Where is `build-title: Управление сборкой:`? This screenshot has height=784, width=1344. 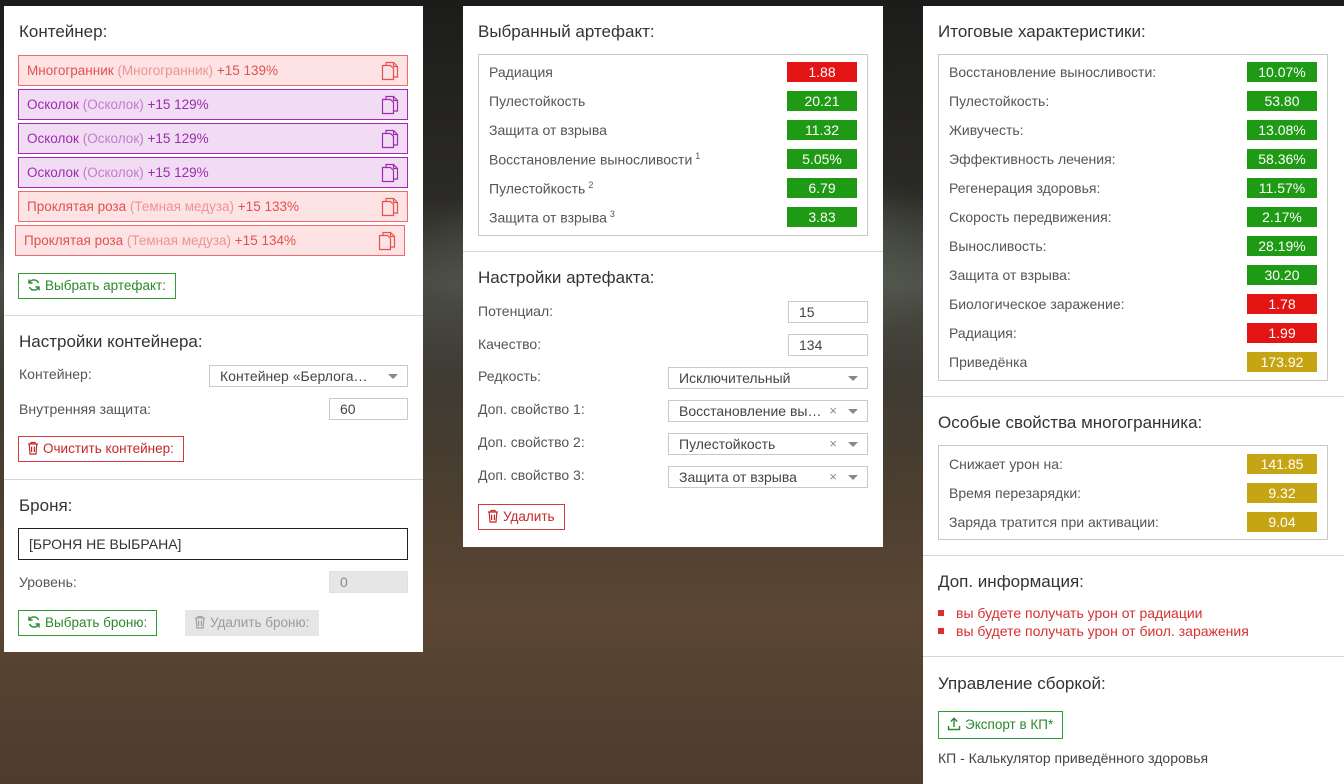 build-title: Управление сборкой: is located at coordinates (1022, 683).